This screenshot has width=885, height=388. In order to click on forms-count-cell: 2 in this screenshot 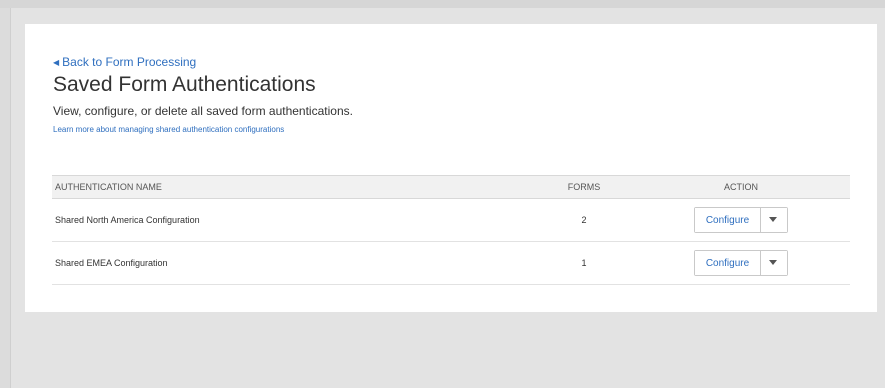, I will do `click(582, 220)`.